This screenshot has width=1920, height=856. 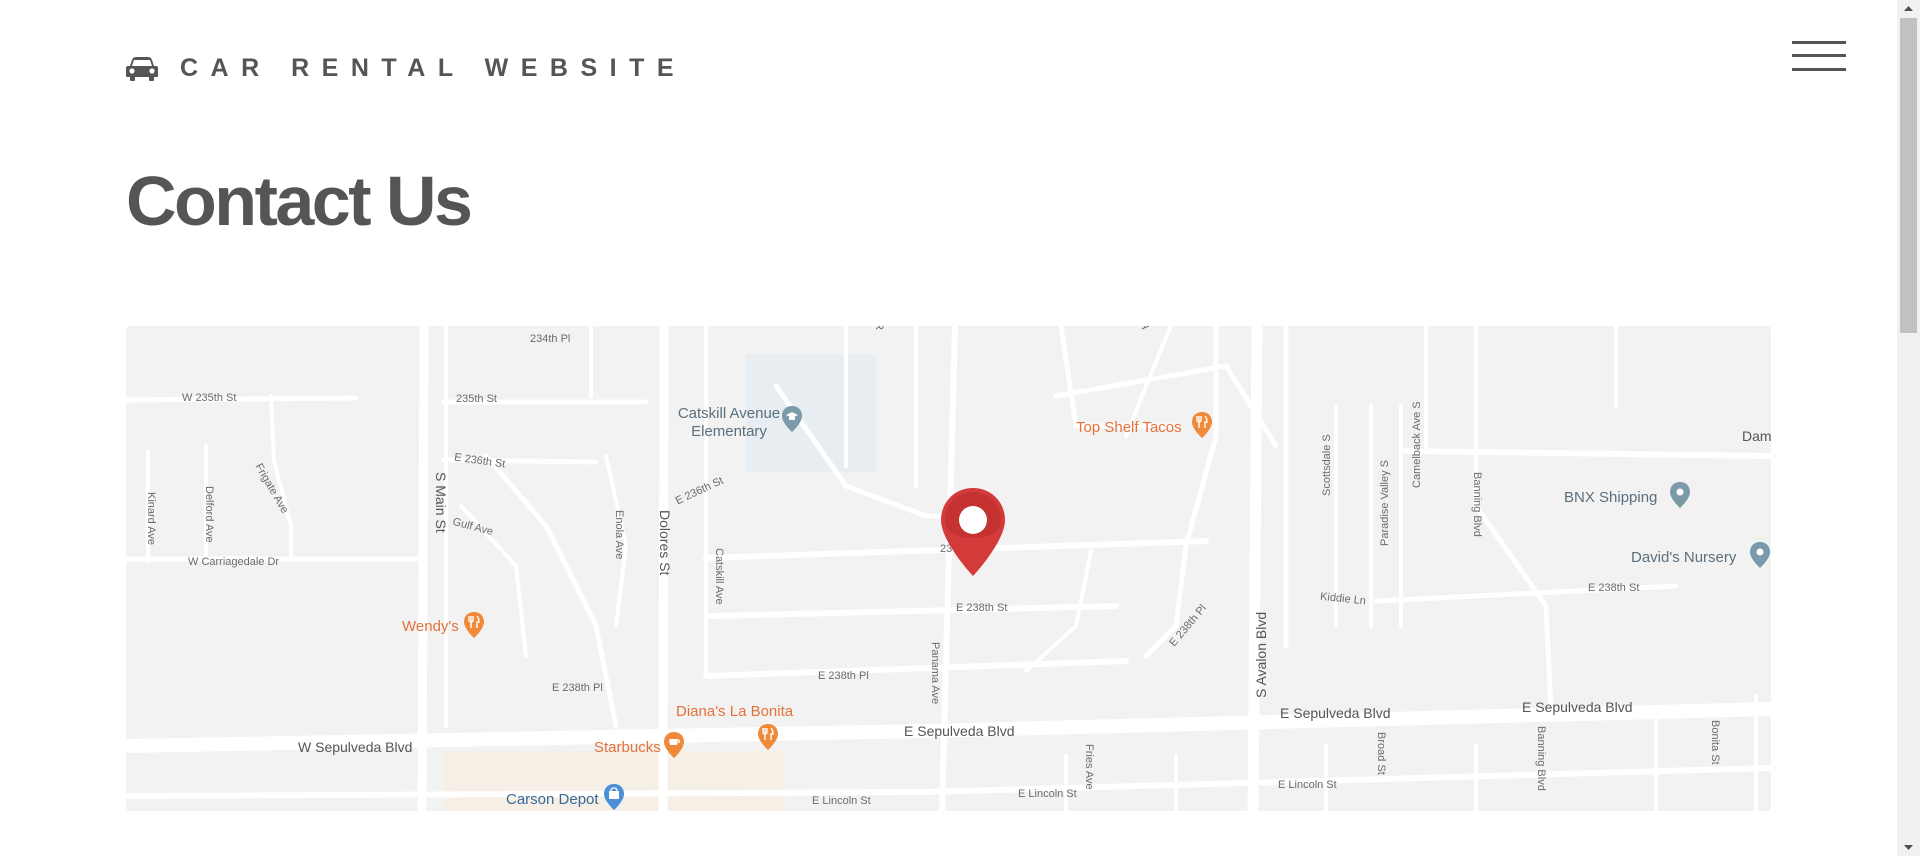 What do you see at coordinates (674, 745) in the screenshot?
I see `cafe-pin-icon` at bounding box center [674, 745].